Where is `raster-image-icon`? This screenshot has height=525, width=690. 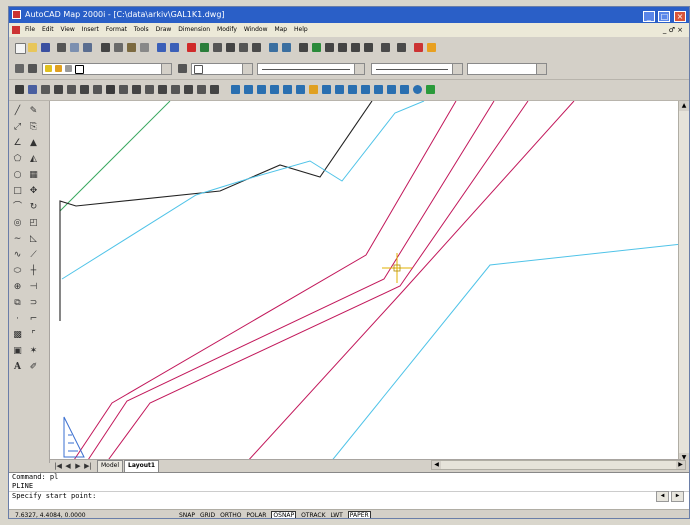
raster-image-icon is located at coordinates (339, 89).